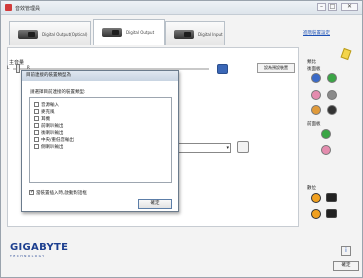 The image size is (363, 278). What do you see at coordinates (204, 148) in the screenshot?
I see `format-dropdown: ▾` at bounding box center [204, 148].